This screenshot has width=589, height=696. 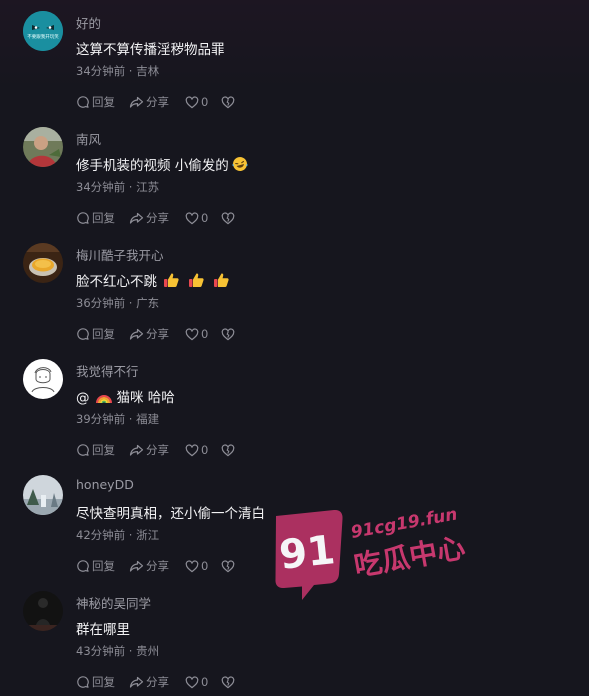 I want to click on mention-text: 猫咪 哈哈, so click(x=146, y=398).